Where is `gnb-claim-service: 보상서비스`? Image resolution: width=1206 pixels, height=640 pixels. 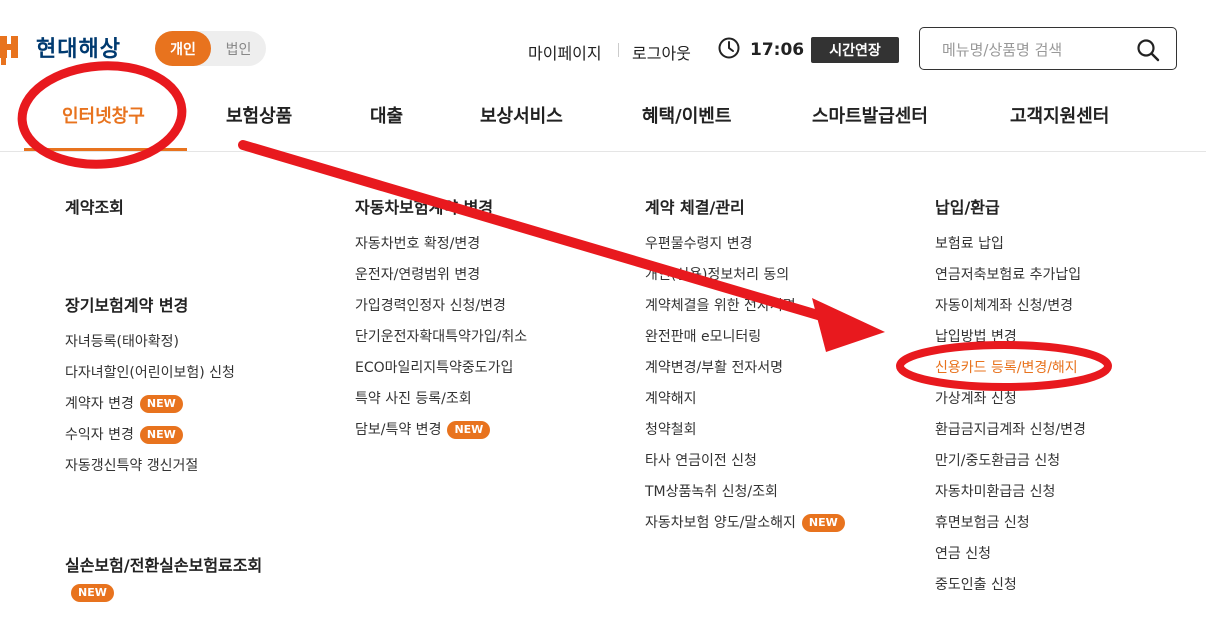
gnb-claim-service: 보상서비스 is located at coordinates (521, 115).